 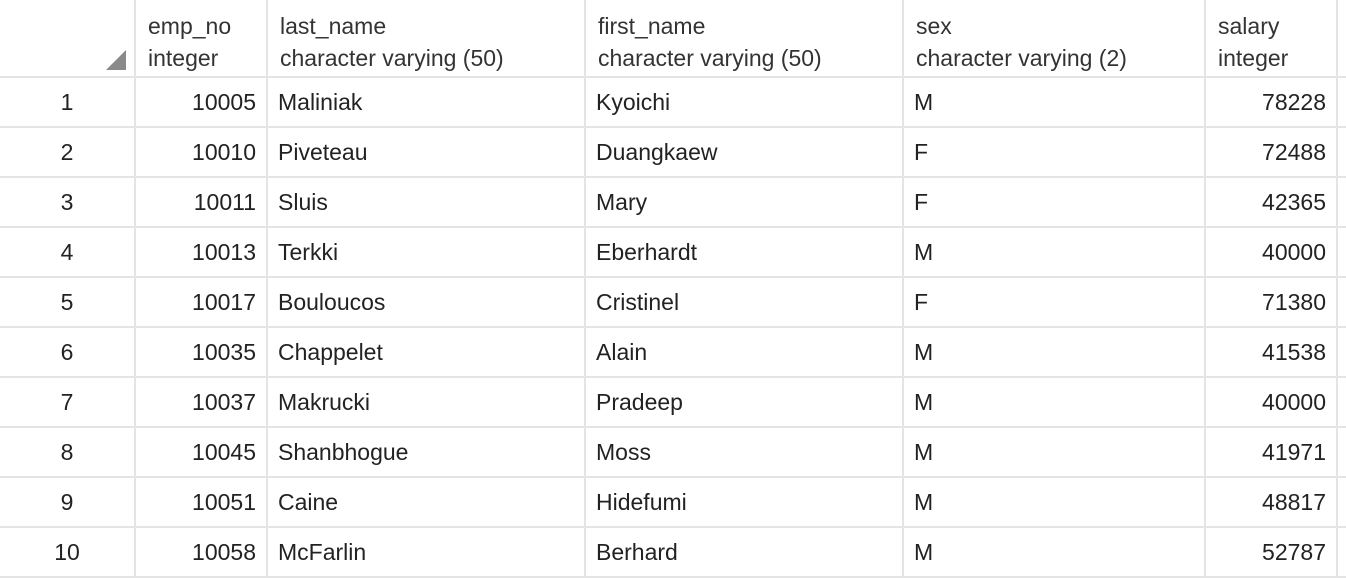 What do you see at coordinates (1272, 353) in the screenshot?
I see `cell-salary: 41538` at bounding box center [1272, 353].